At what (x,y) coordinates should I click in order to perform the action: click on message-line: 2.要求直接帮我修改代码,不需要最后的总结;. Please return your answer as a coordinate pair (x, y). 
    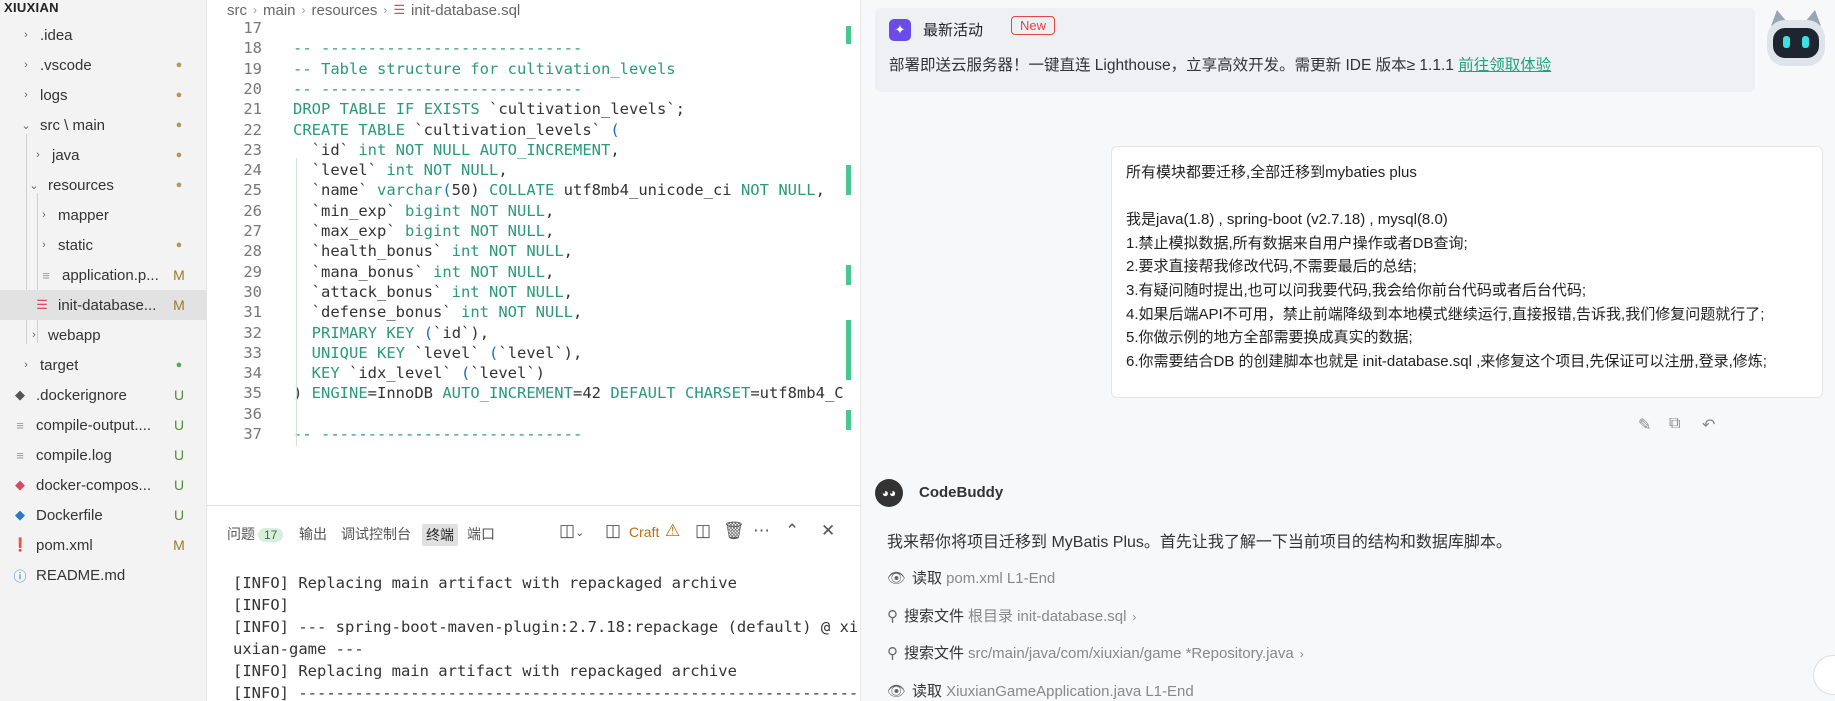
    Looking at the image, I should click on (1271, 267).